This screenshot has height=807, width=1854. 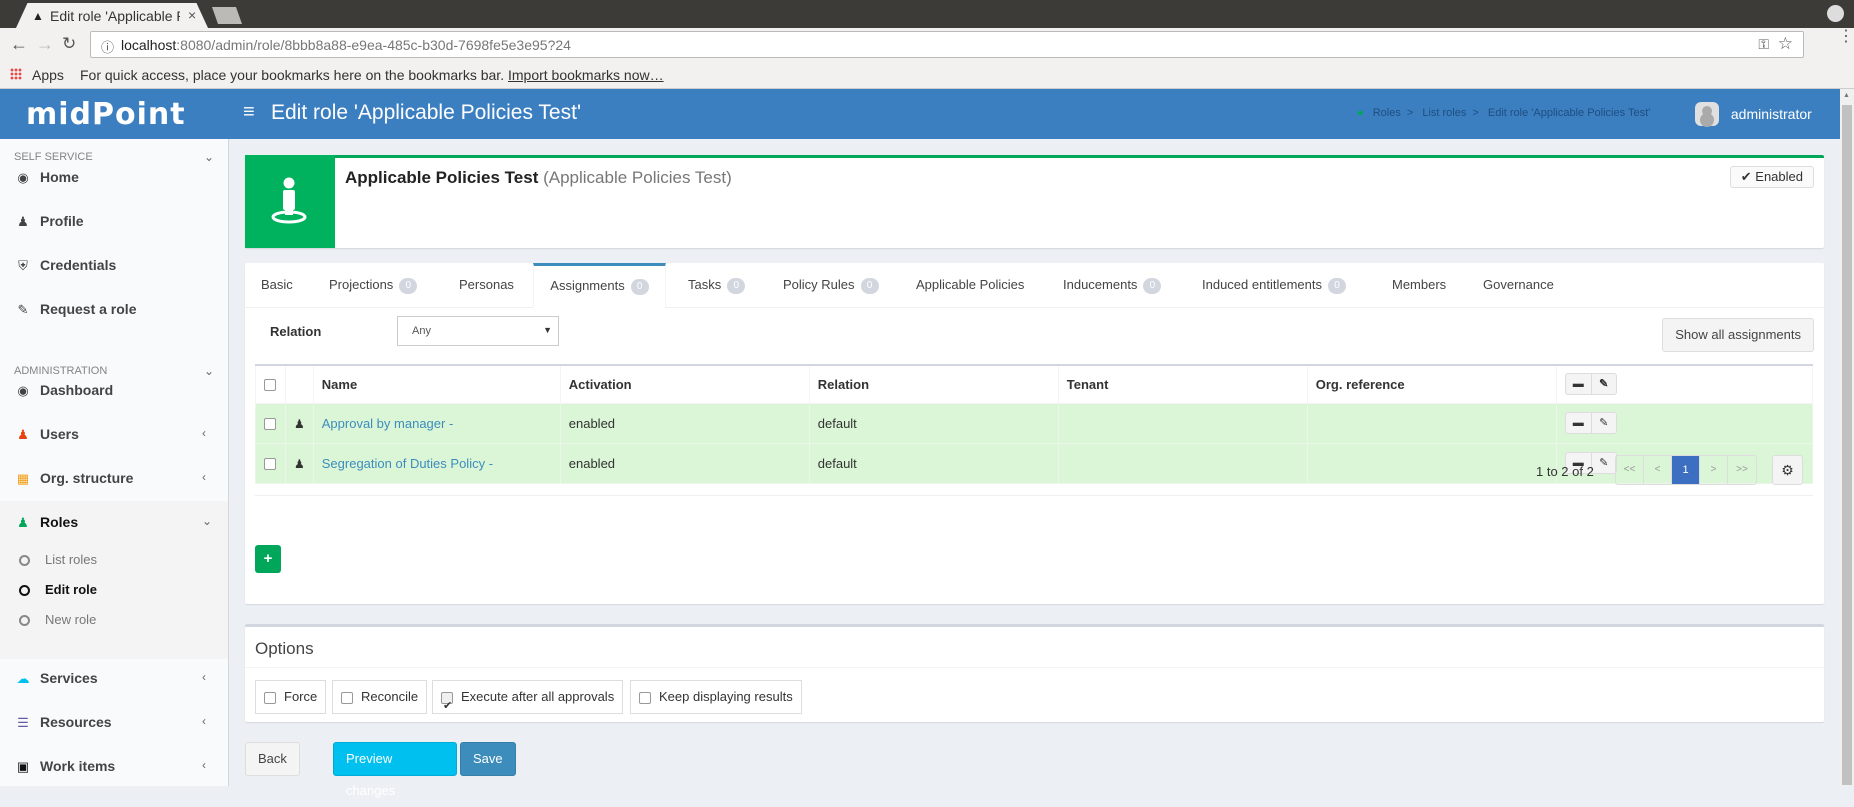 I want to click on back-arrow-icon: ←, so click(x=19, y=44).